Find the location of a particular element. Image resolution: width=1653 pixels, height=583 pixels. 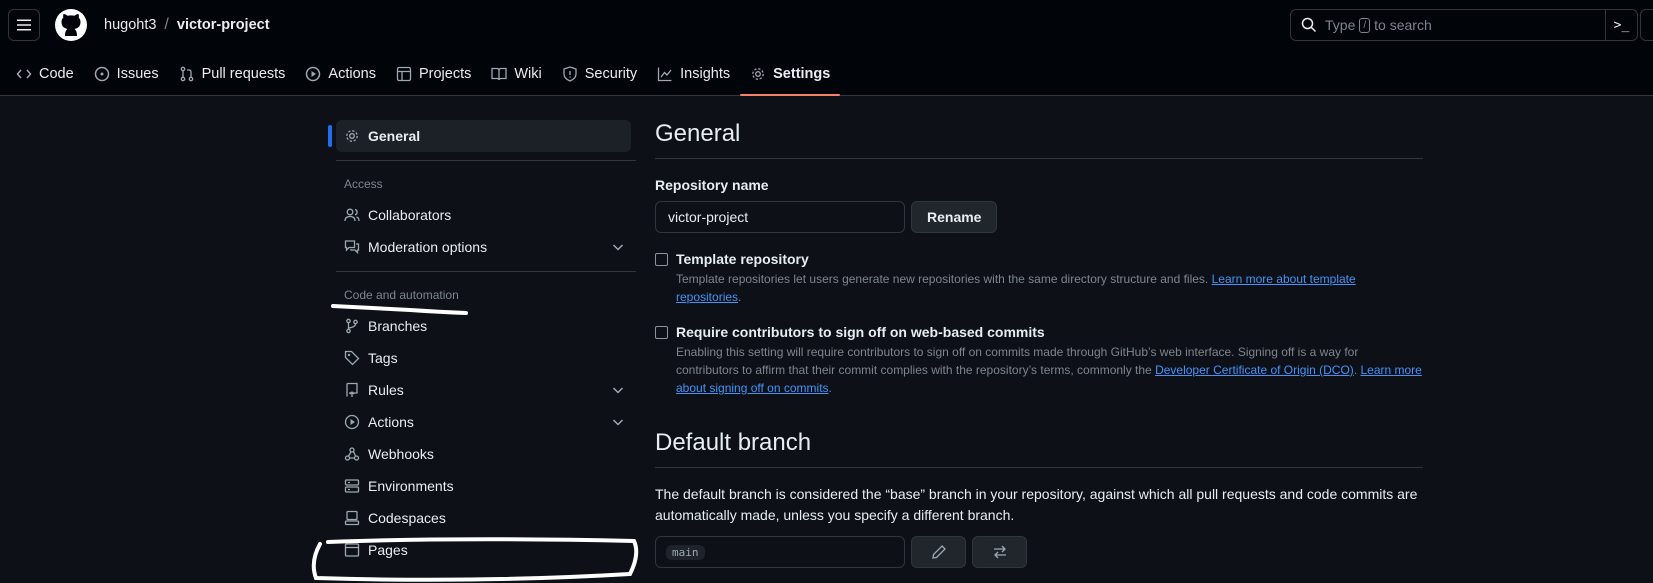

template-repository-title: Template repository is located at coordinates (742, 259).